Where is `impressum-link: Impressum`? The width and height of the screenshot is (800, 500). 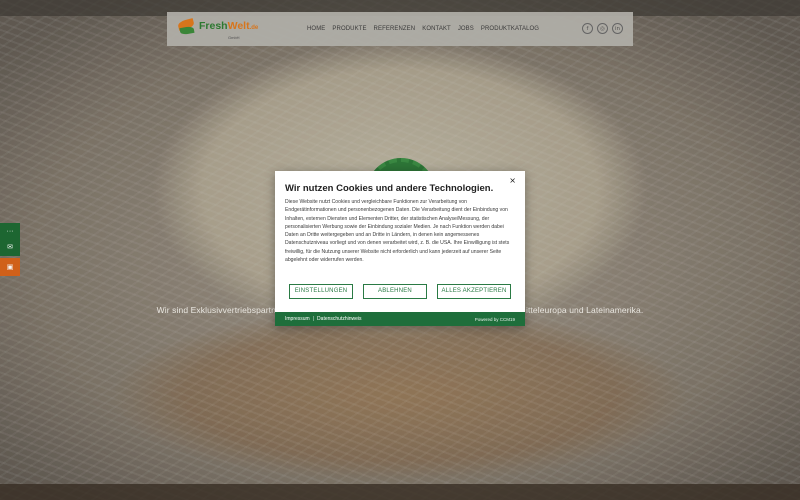 impressum-link: Impressum is located at coordinates (297, 319).